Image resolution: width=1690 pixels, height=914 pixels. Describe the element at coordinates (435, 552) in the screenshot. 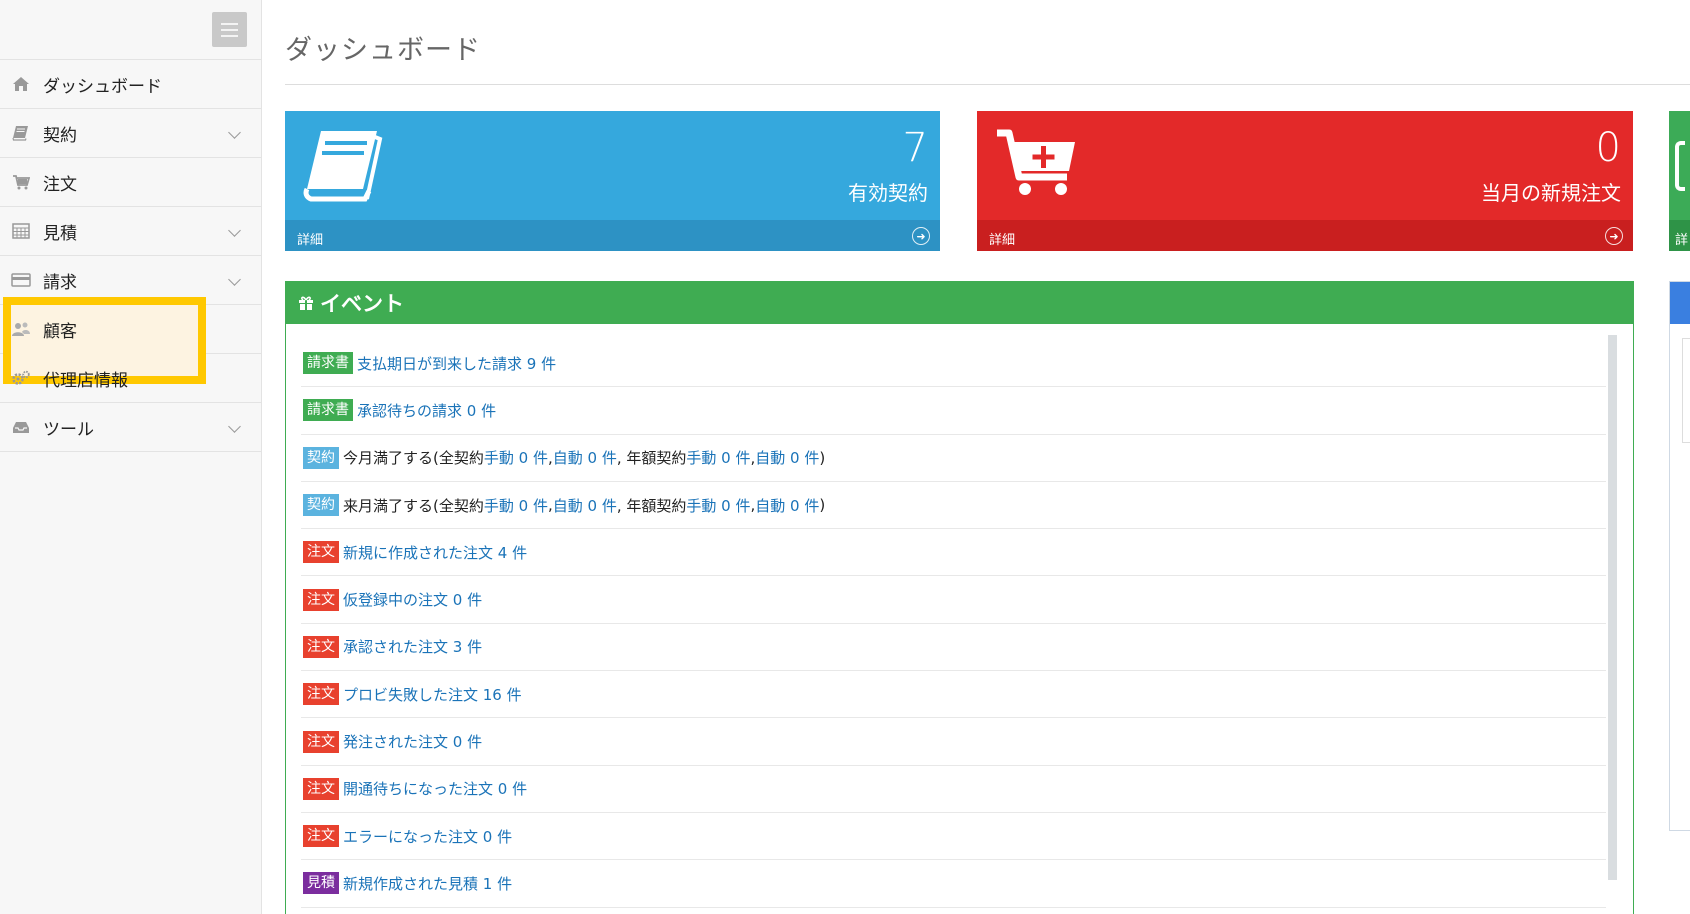

I see `event-link: 新規に作成された注文 4 件` at that location.